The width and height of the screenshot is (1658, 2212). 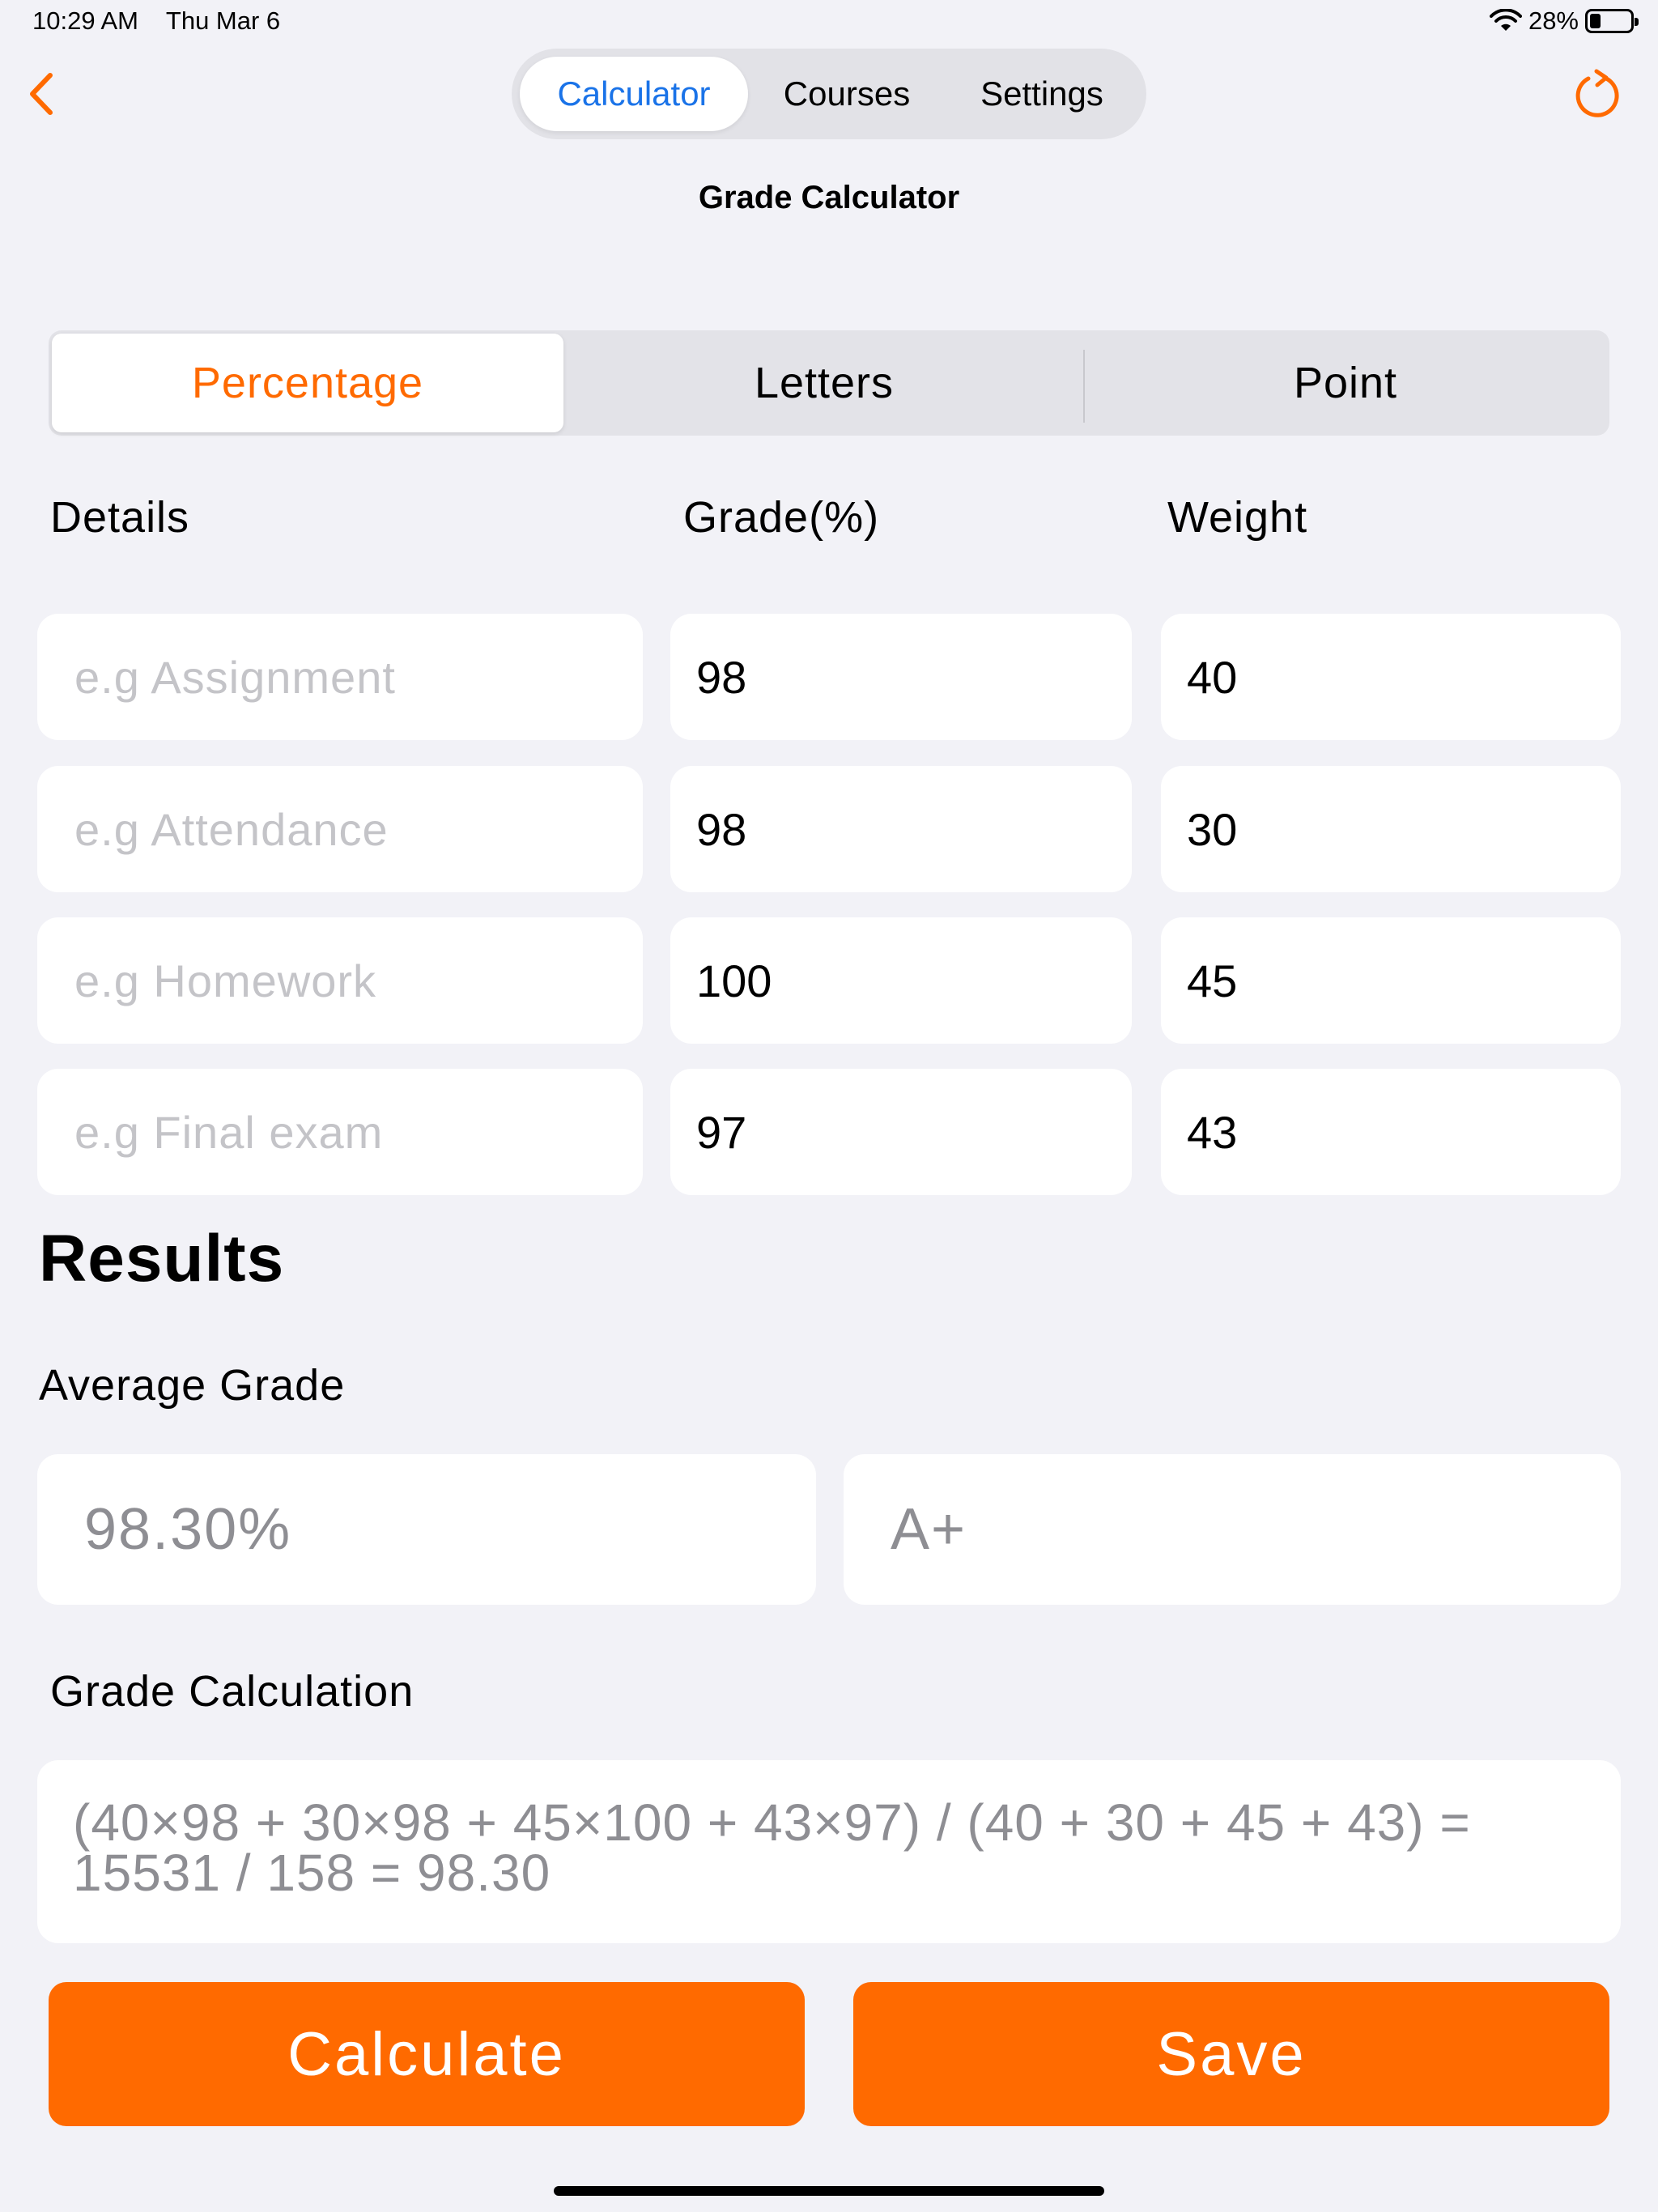 What do you see at coordinates (829, 198) in the screenshot?
I see `page-title: Grade Calculator` at bounding box center [829, 198].